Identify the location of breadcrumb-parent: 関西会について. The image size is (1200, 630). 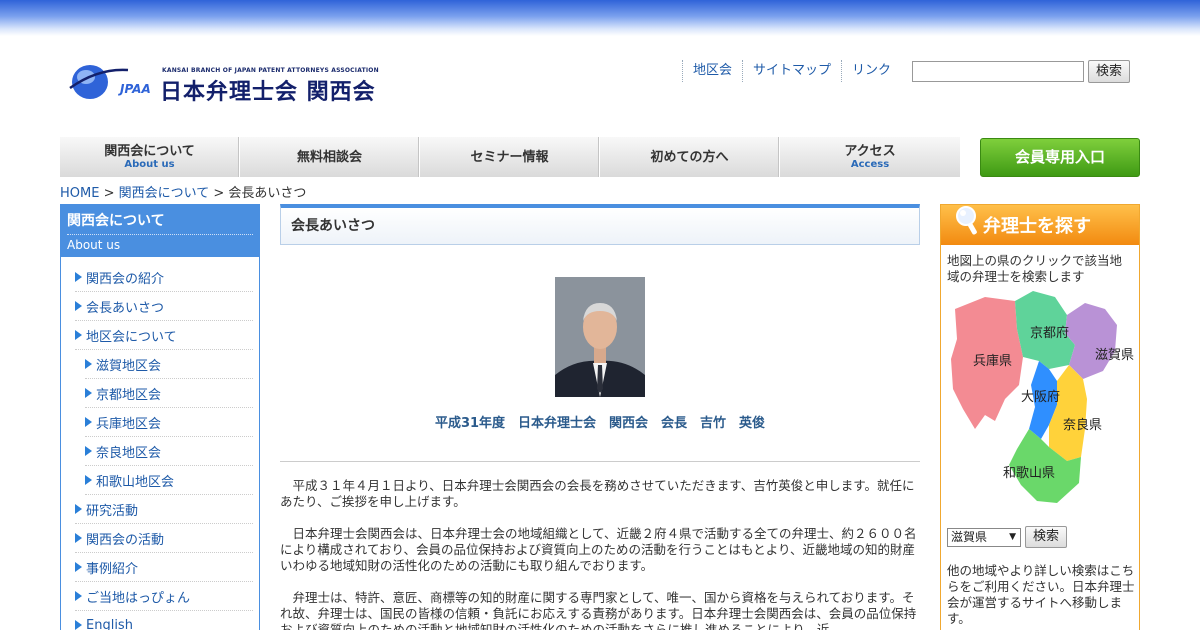
(164, 193).